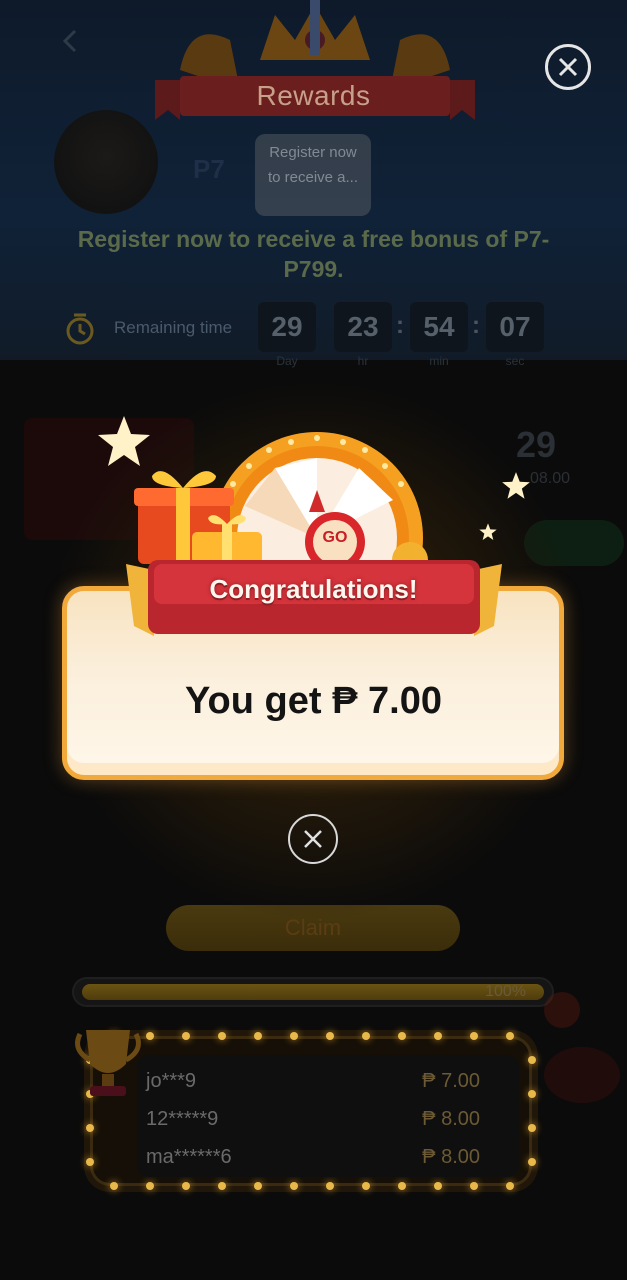 Image resolution: width=627 pixels, height=1280 pixels. What do you see at coordinates (171, 1081) in the screenshot?
I see `winner-name: jo***9` at bounding box center [171, 1081].